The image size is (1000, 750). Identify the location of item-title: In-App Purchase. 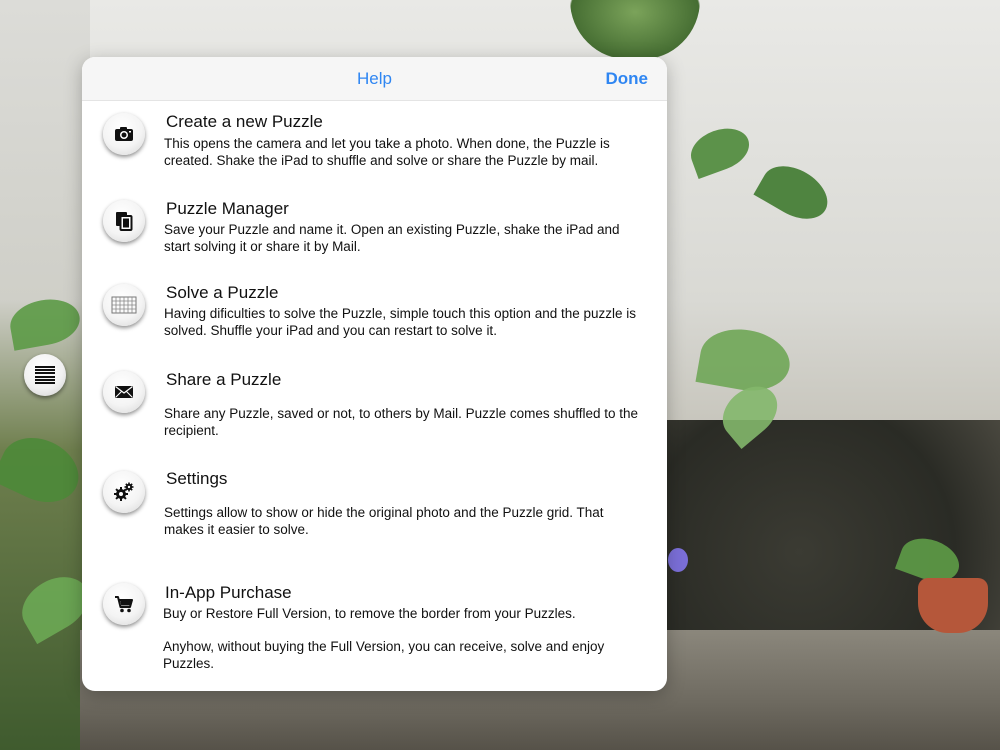
(228, 592).